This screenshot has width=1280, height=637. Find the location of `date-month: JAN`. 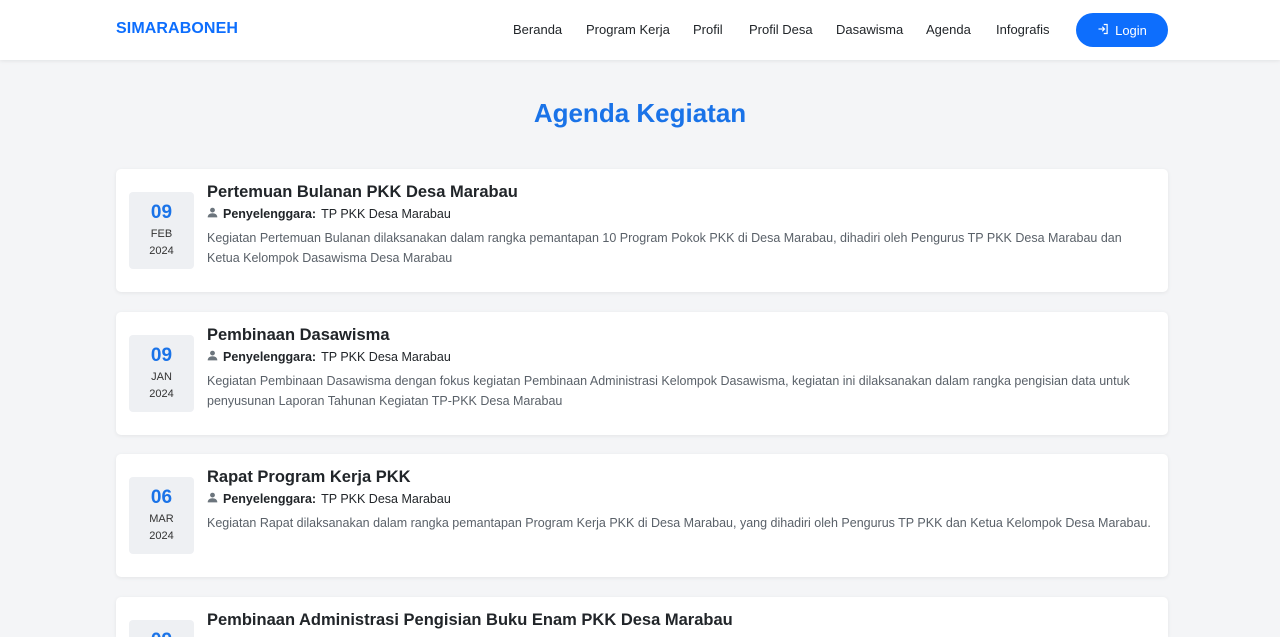

date-month: JAN is located at coordinates (161, 377).